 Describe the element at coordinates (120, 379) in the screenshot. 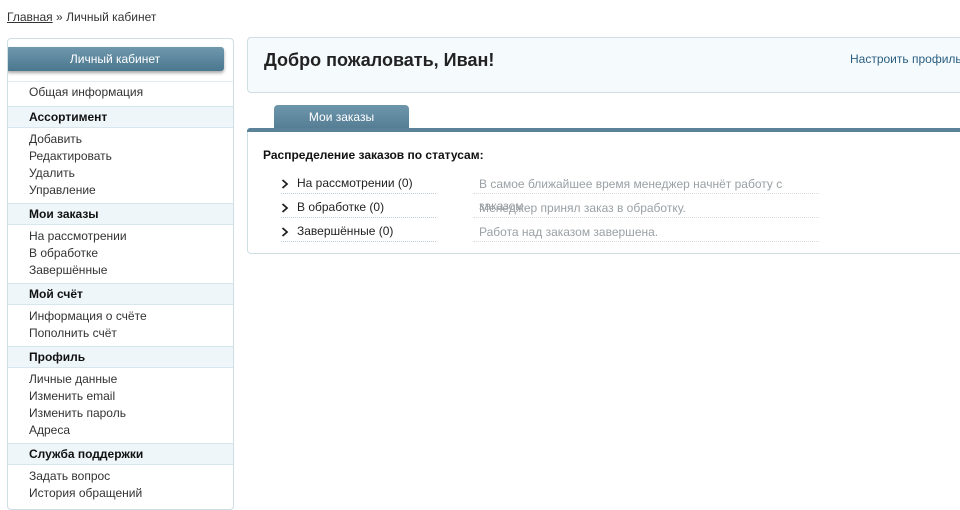

I see `sidebar-item-personal-data: Личные данные` at that location.